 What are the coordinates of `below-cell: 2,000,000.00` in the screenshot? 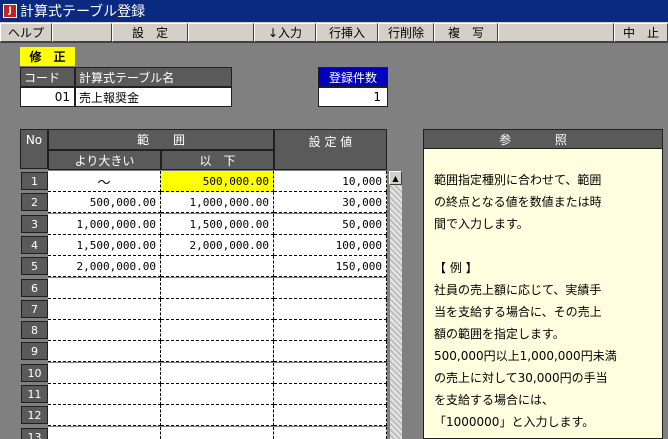 It's located at (217, 245).